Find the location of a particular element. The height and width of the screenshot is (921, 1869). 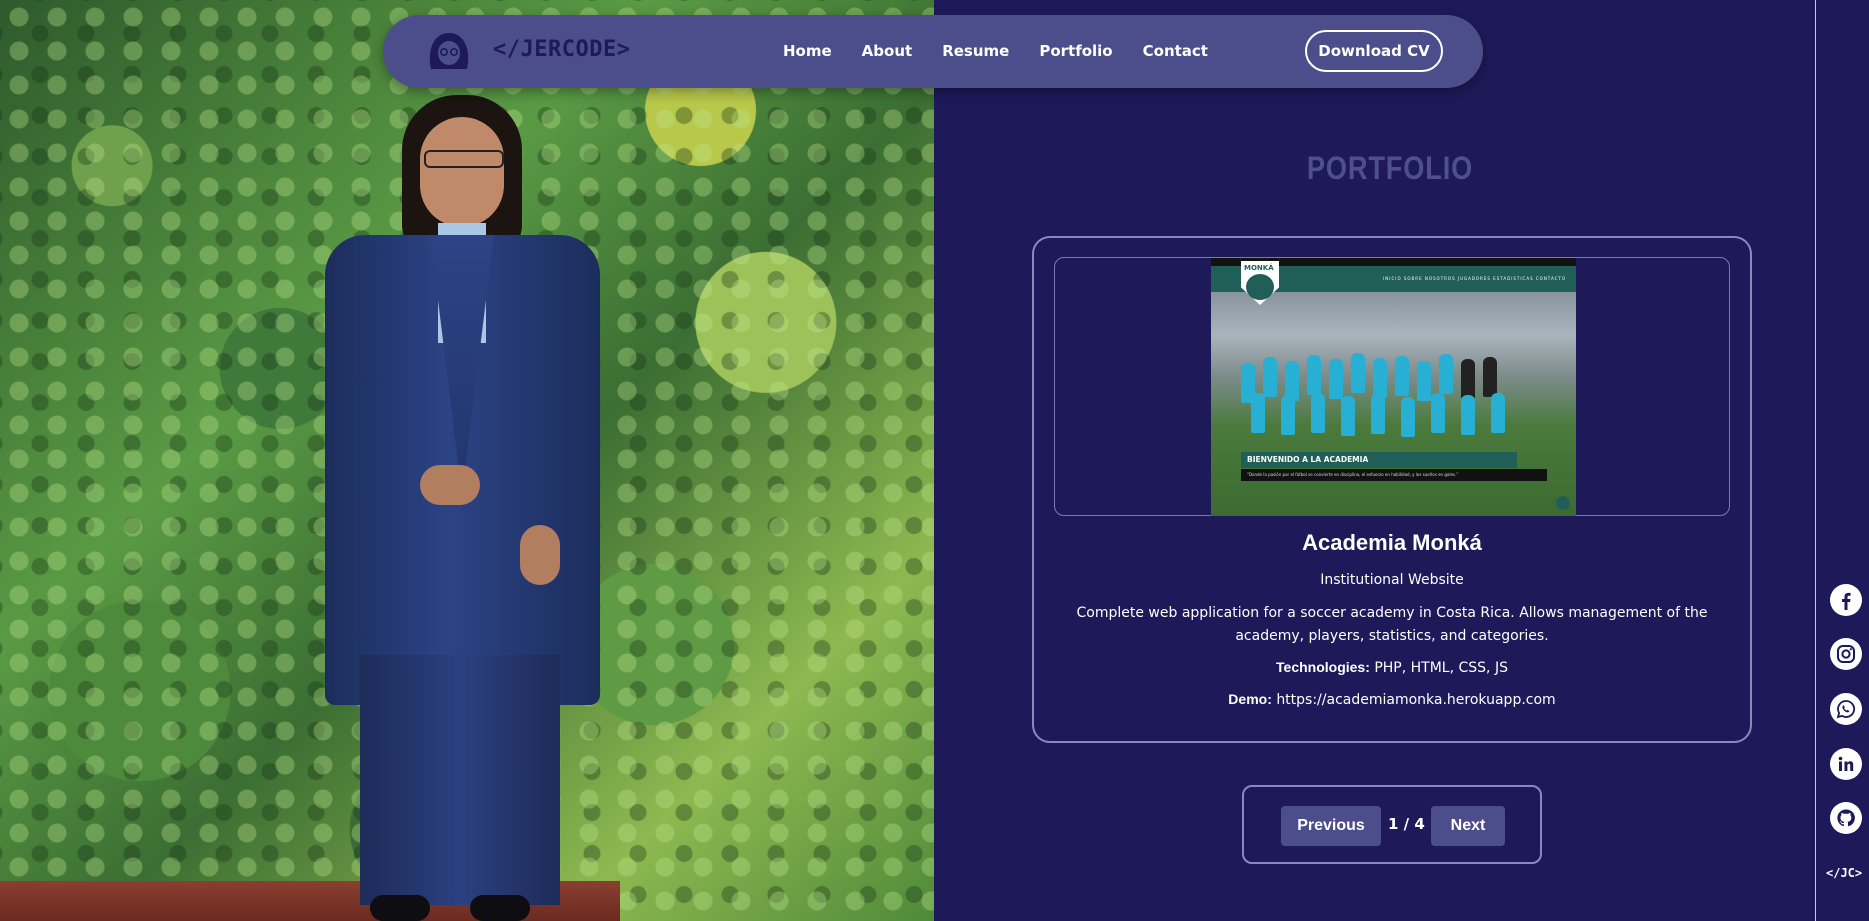

instagram-icon is located at coordinates (1846, 654).